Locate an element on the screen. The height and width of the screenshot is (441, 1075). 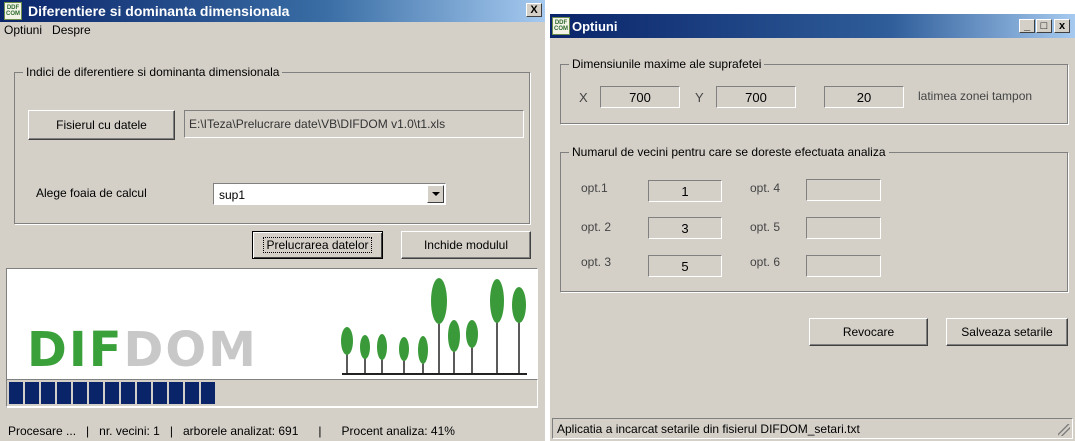
main-window-title: Diferentiere si dominanta dimensionala is located at coordinates (159, 11).